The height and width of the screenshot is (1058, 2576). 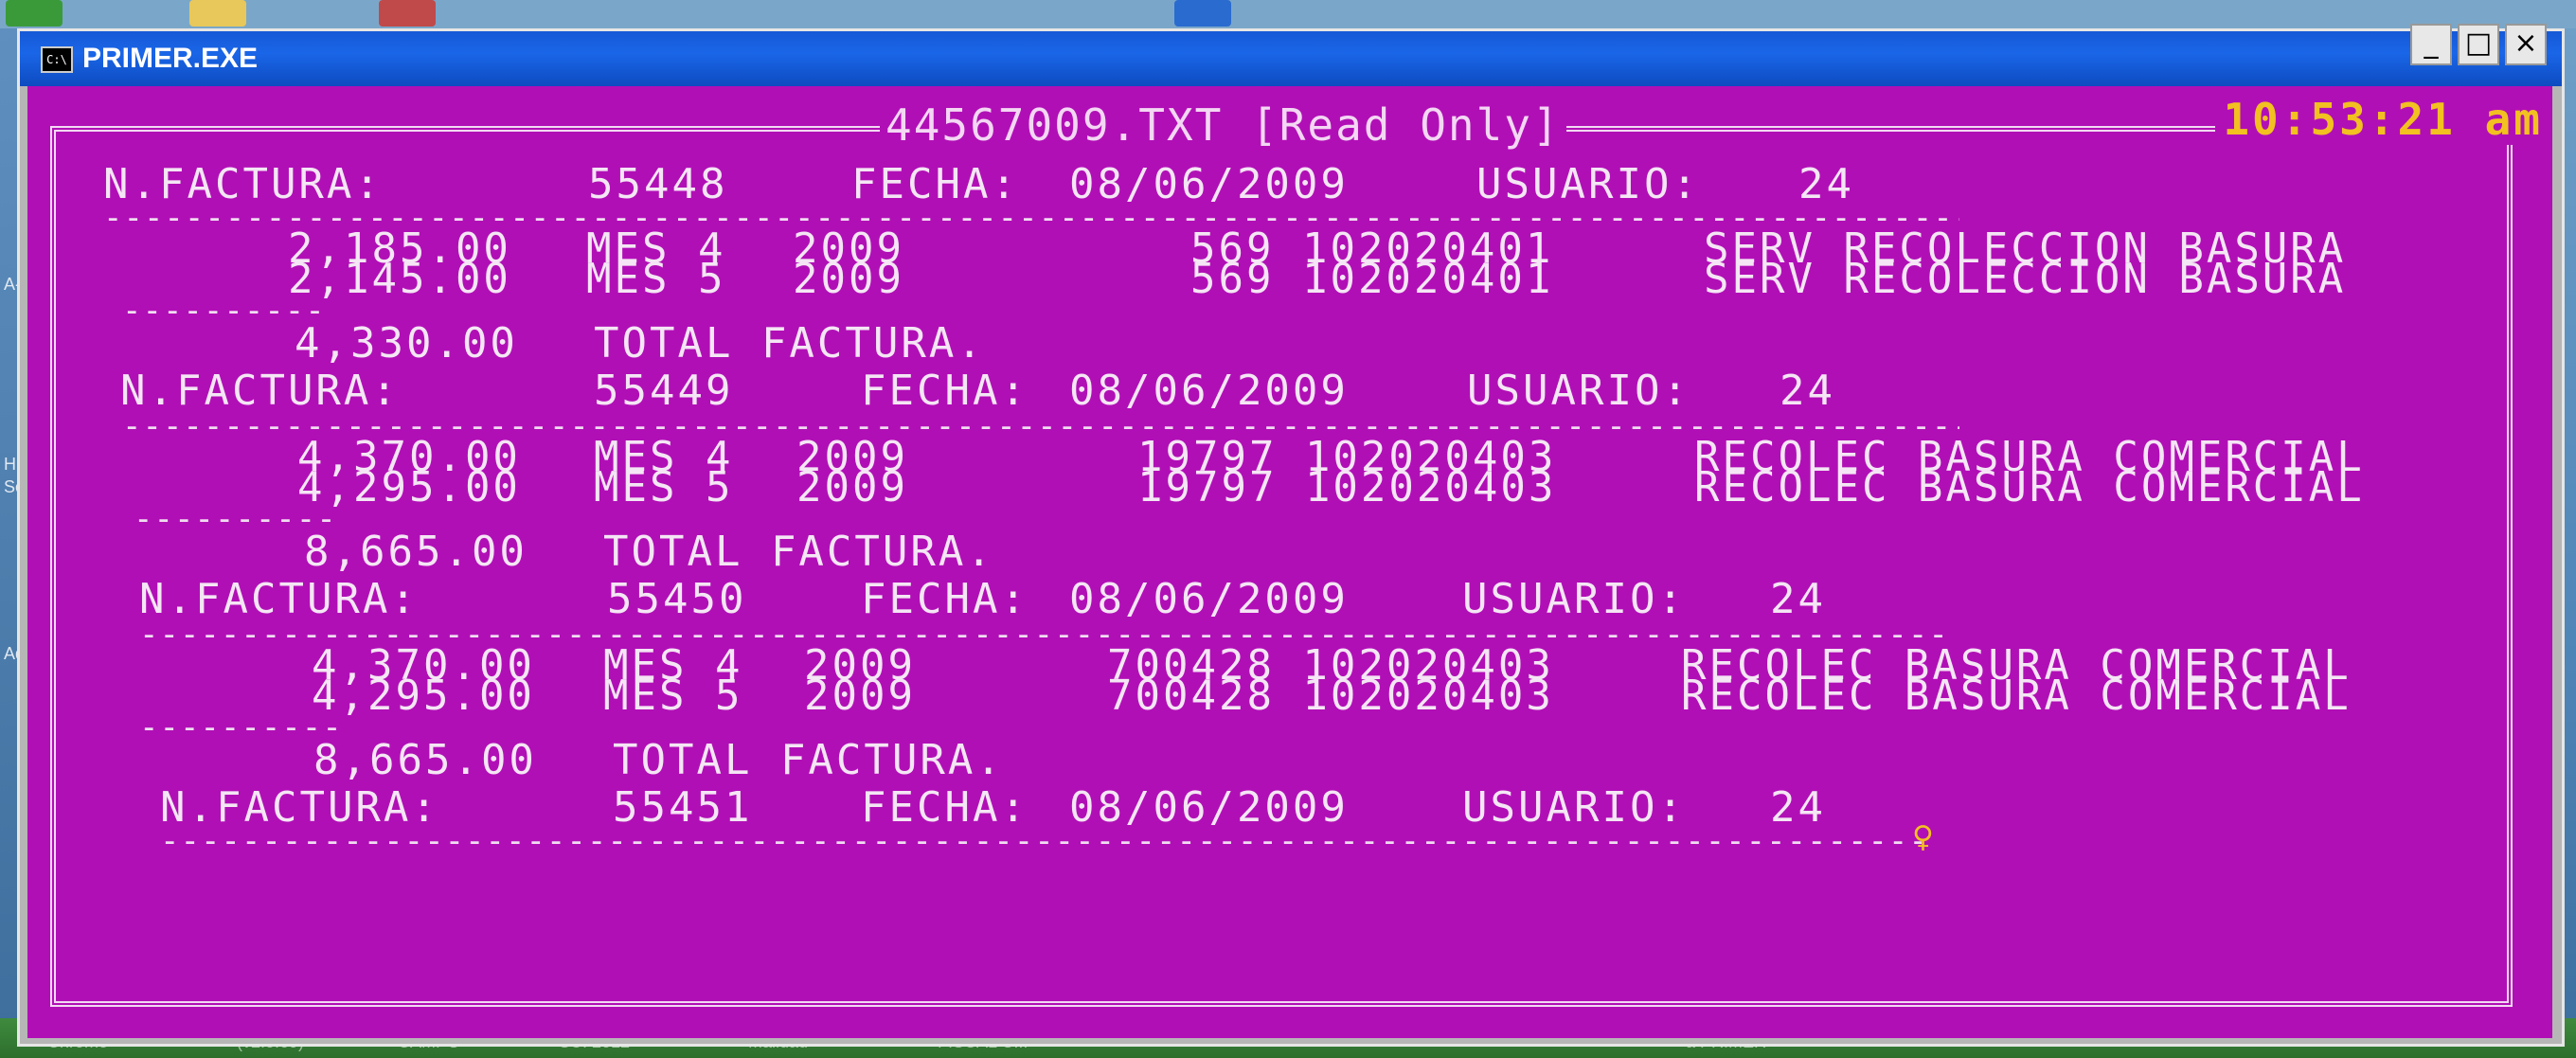 What do you see at coordinates (2431, 44) in the screenshot?
I see `minimize-button: _` at bounding box center [2431, 44].